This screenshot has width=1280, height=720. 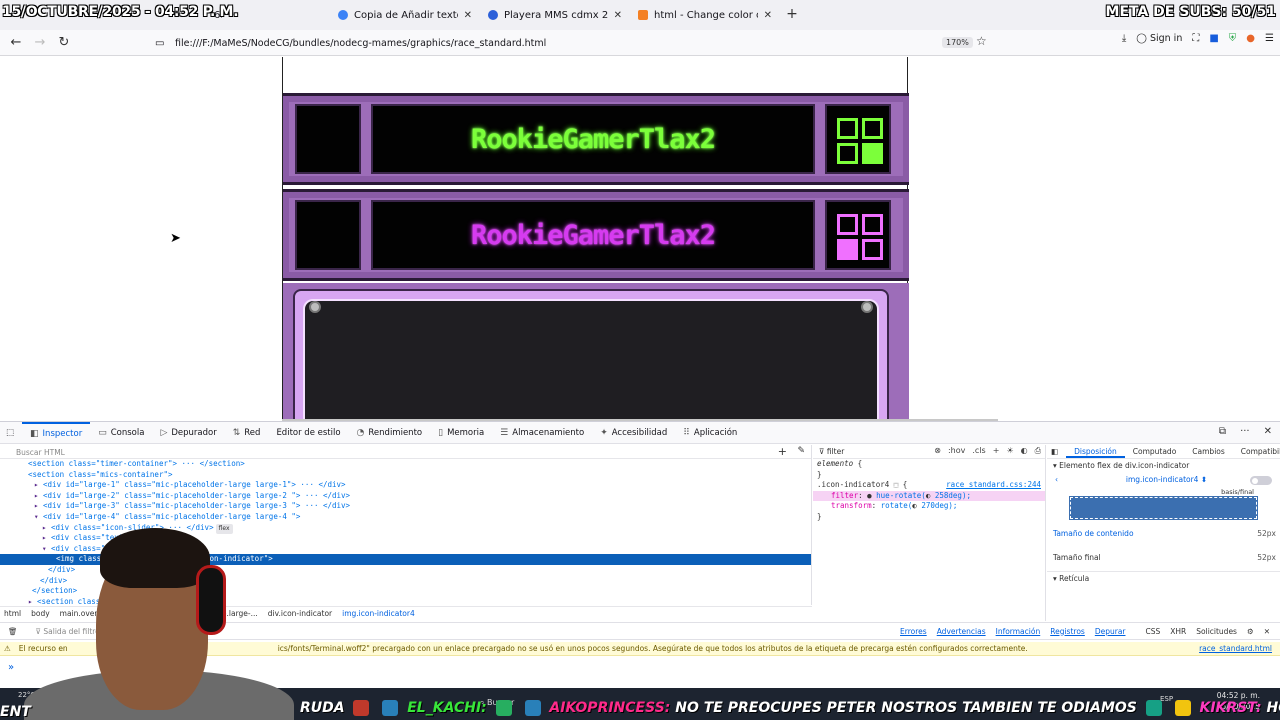 I want to click on clear-icon: ⊗, so click(x=937, y=451).